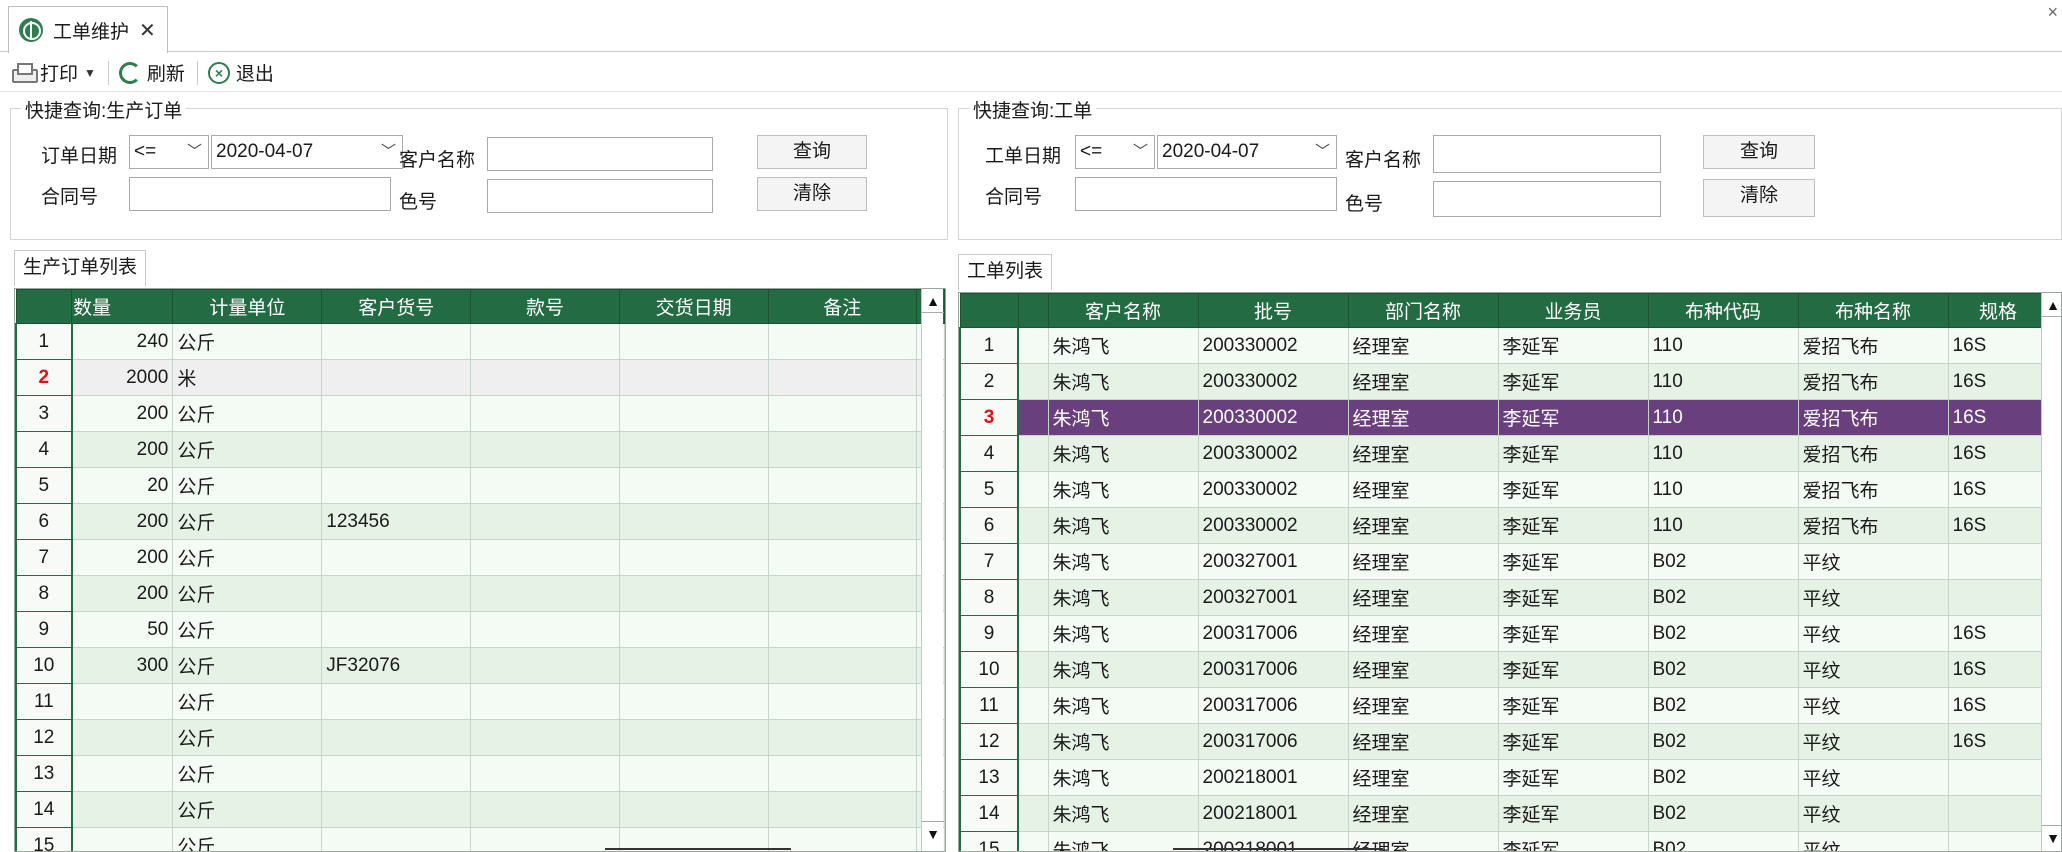 This screenshot has height=852, width=2062. Describe the element at coordinates (90, 73) in the screenshot. I see `chevron-down-icon: ▼` at that location.